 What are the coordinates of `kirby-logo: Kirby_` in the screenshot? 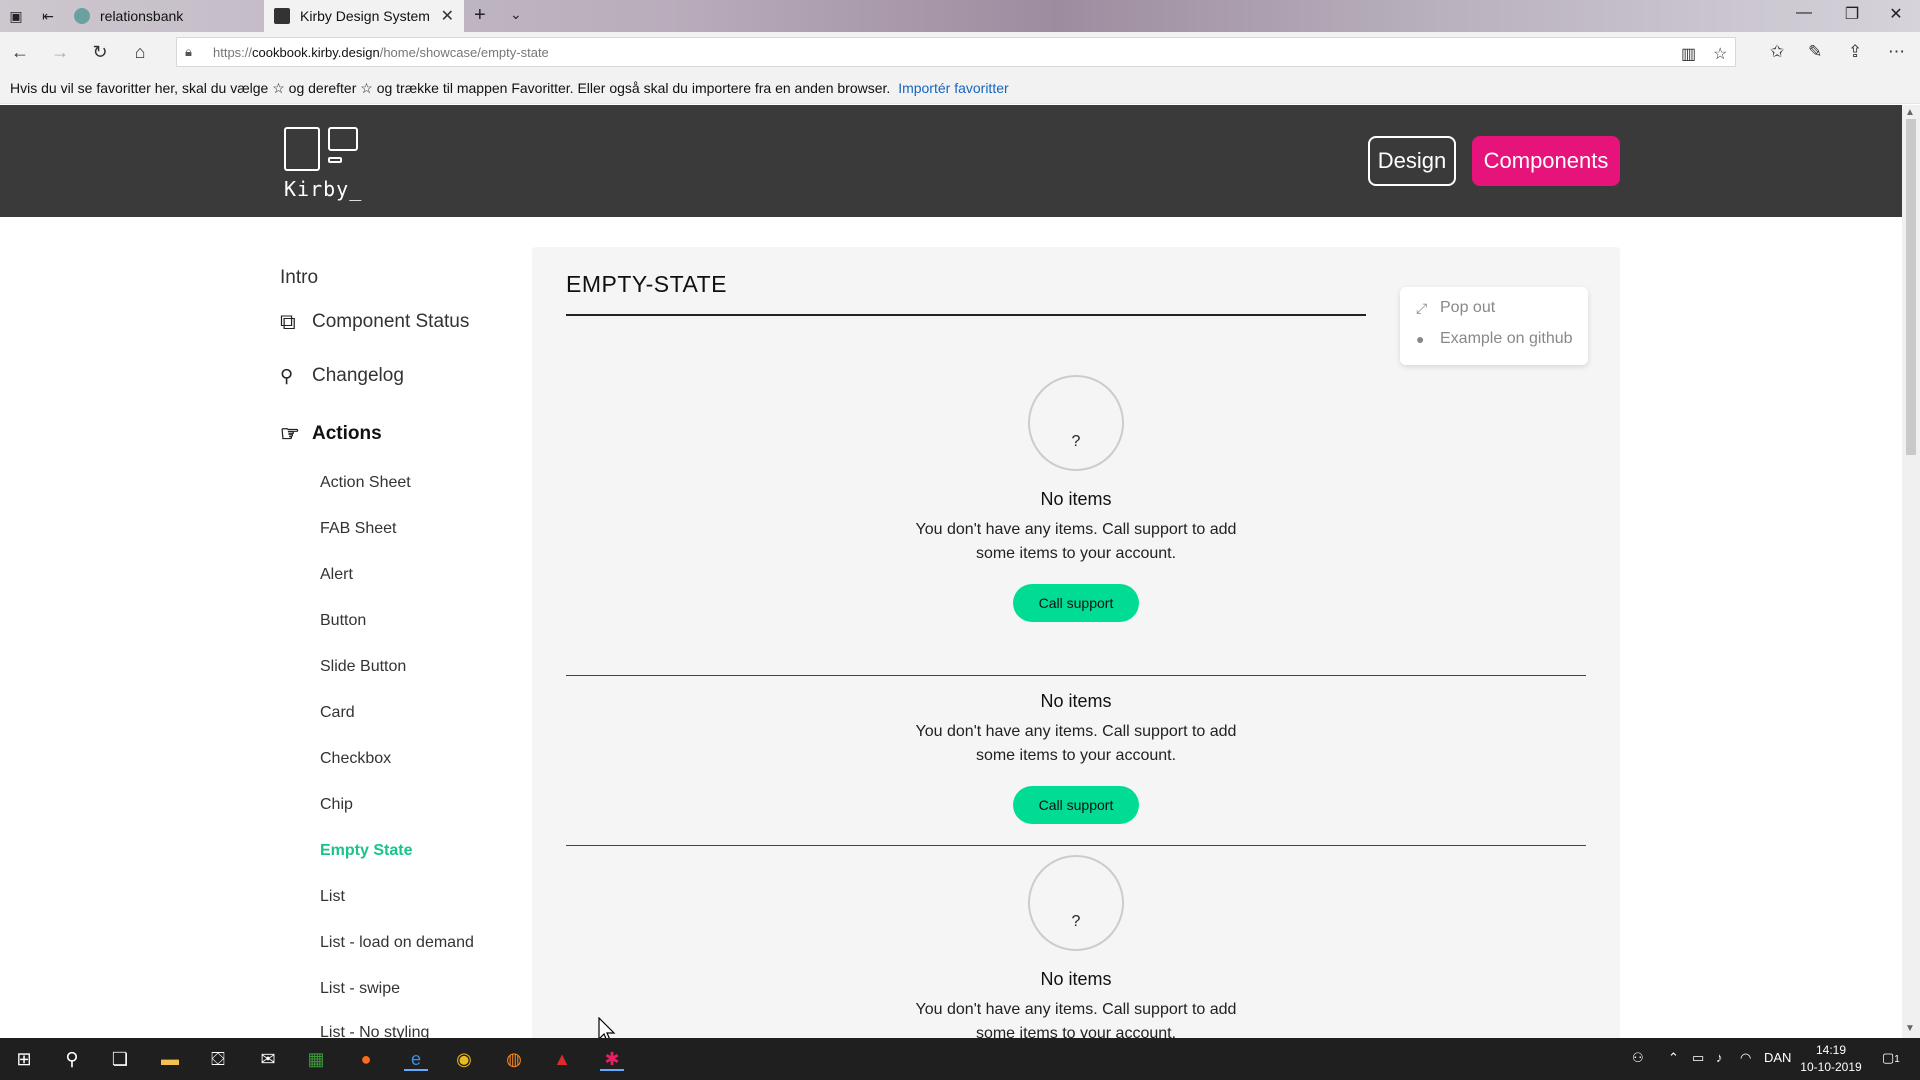 It's located at (330, 161).